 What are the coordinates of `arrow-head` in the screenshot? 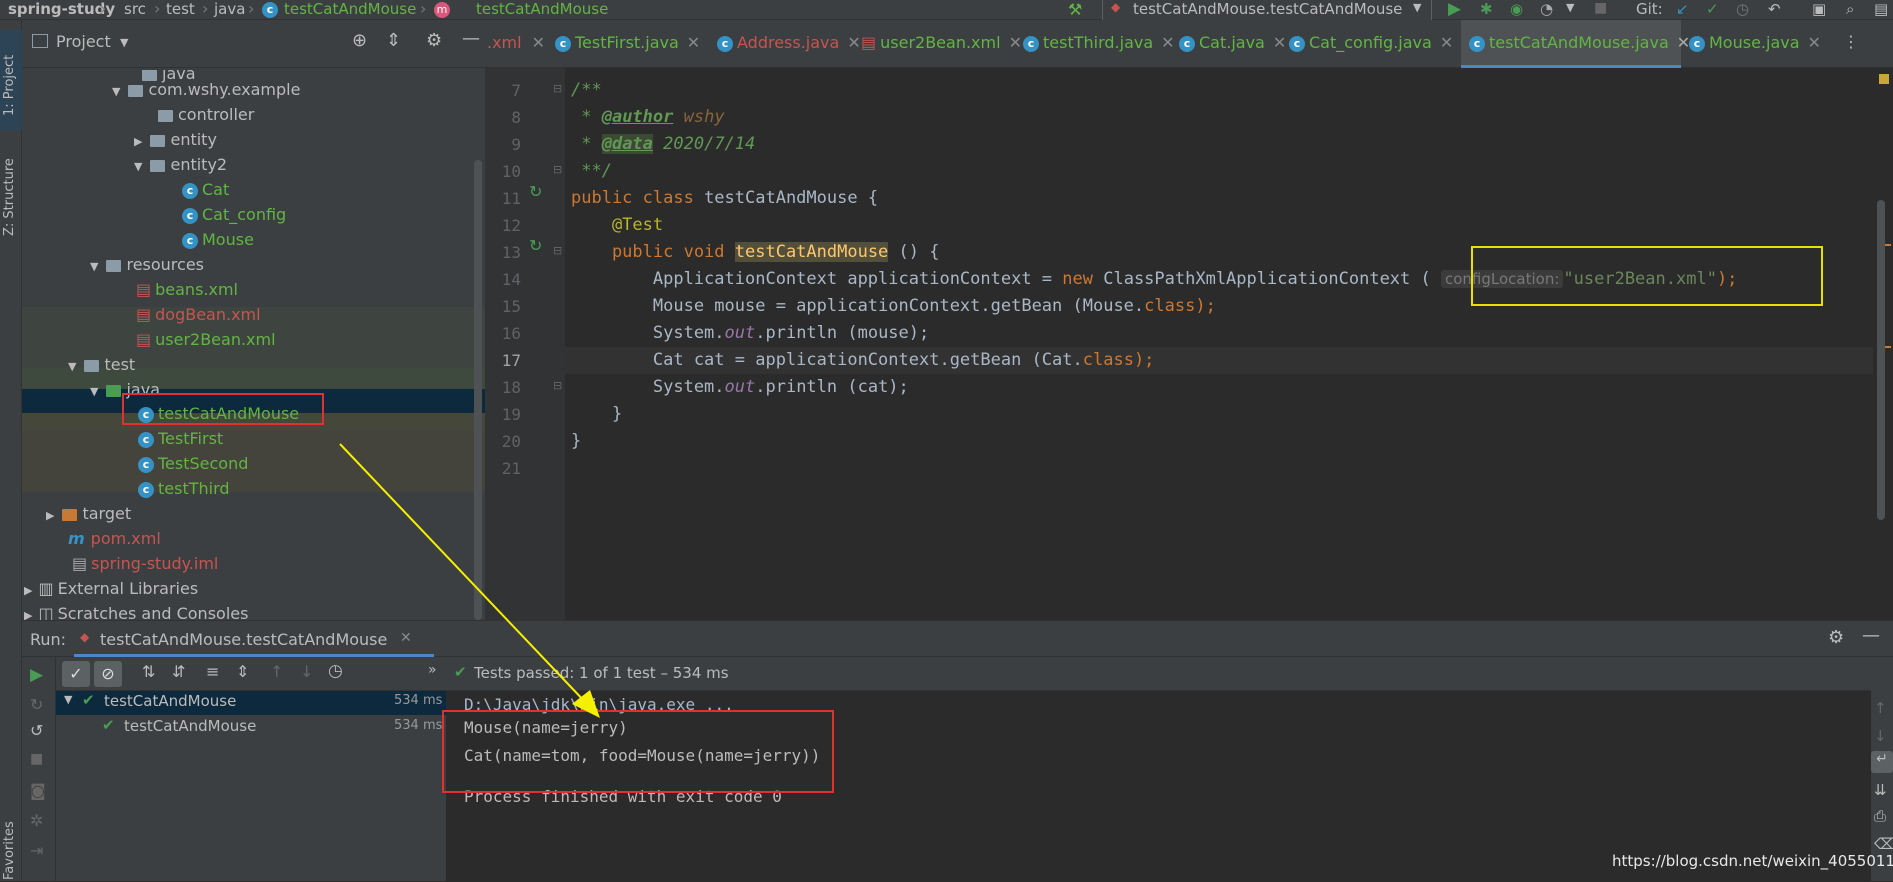 It's located at (586, 704).